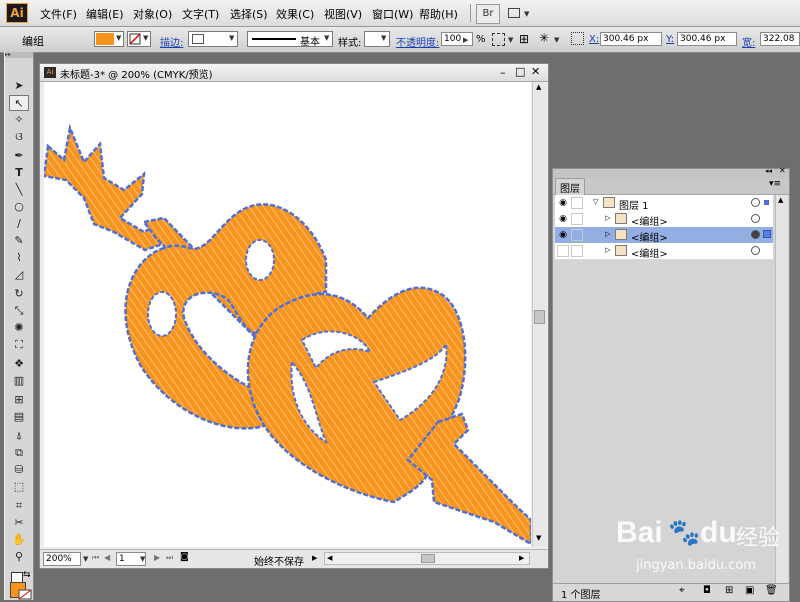  Describe the element at coordinates (707, 590) in the screenshot. I see `make-clipping-mask-icon: ◘` at that location.